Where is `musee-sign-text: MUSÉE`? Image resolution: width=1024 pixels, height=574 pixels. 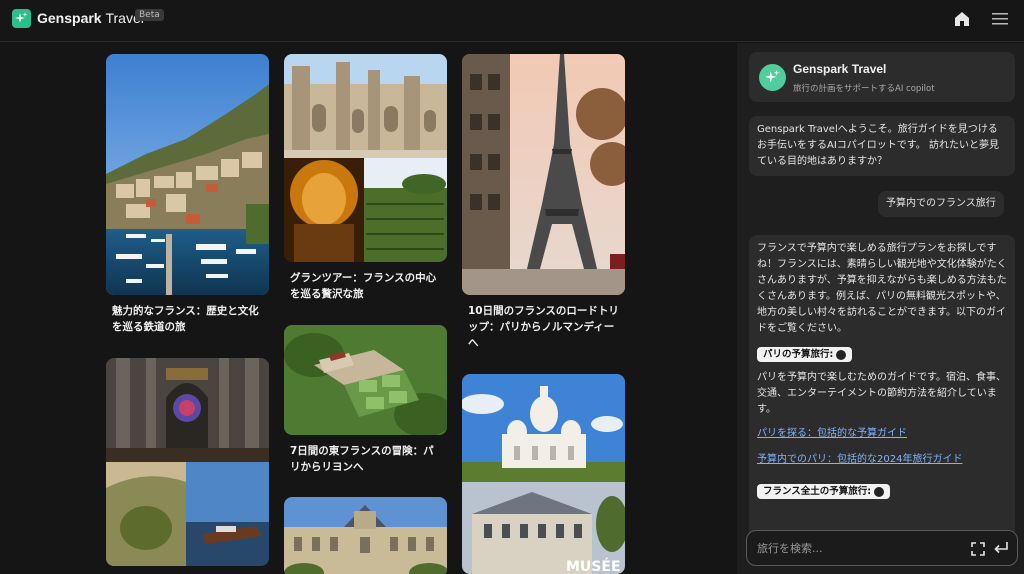
musee-sign-text: MUSÉE is located at coordinates (593, 566).